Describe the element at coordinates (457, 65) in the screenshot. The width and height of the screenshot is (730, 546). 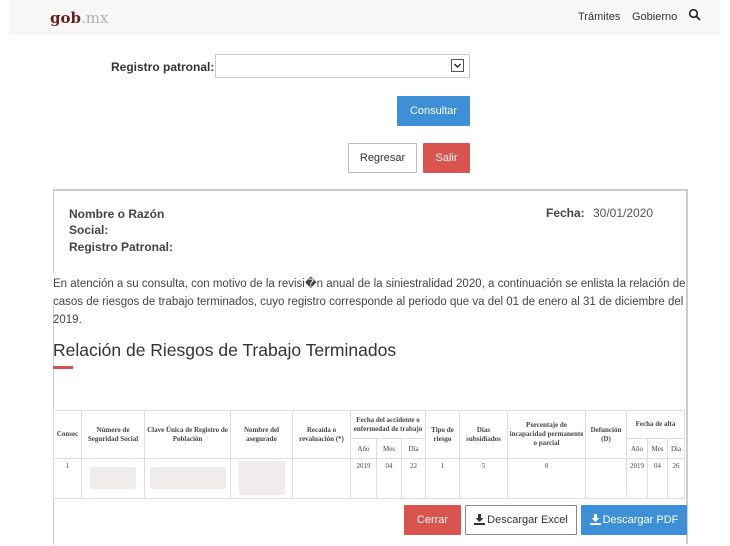
I see `chevron-down-icon` at that location.